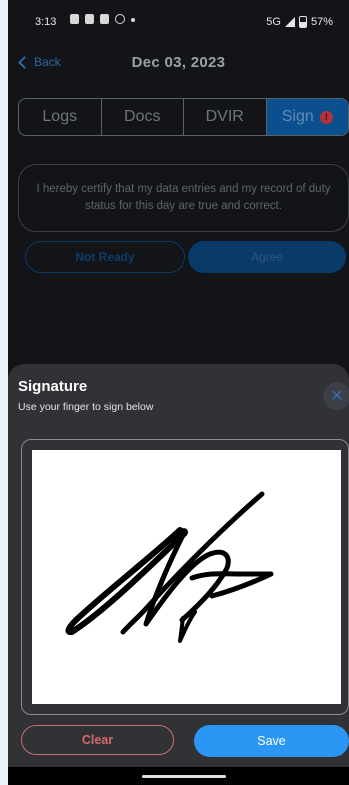  Describe the element at coordinates (120, 19) in the screenshot. I see `sync-icon` at that location.